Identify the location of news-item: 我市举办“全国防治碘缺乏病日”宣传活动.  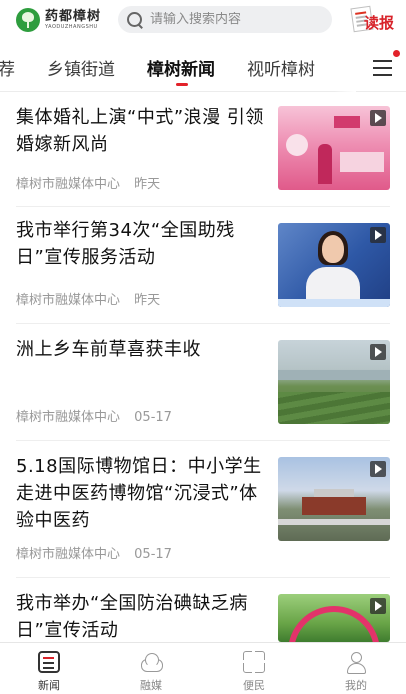
(203, 611).